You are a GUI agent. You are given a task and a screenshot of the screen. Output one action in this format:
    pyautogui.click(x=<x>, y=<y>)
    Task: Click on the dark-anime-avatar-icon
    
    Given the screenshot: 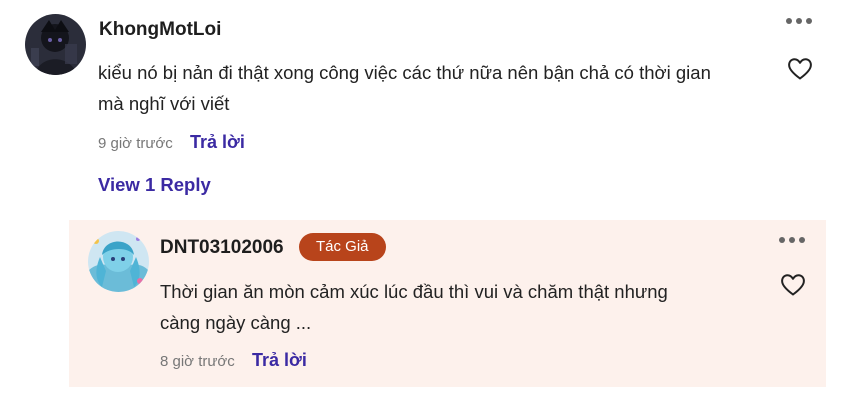 What is the action you would take?
    pyautogui.click(x=55, y=44)
    